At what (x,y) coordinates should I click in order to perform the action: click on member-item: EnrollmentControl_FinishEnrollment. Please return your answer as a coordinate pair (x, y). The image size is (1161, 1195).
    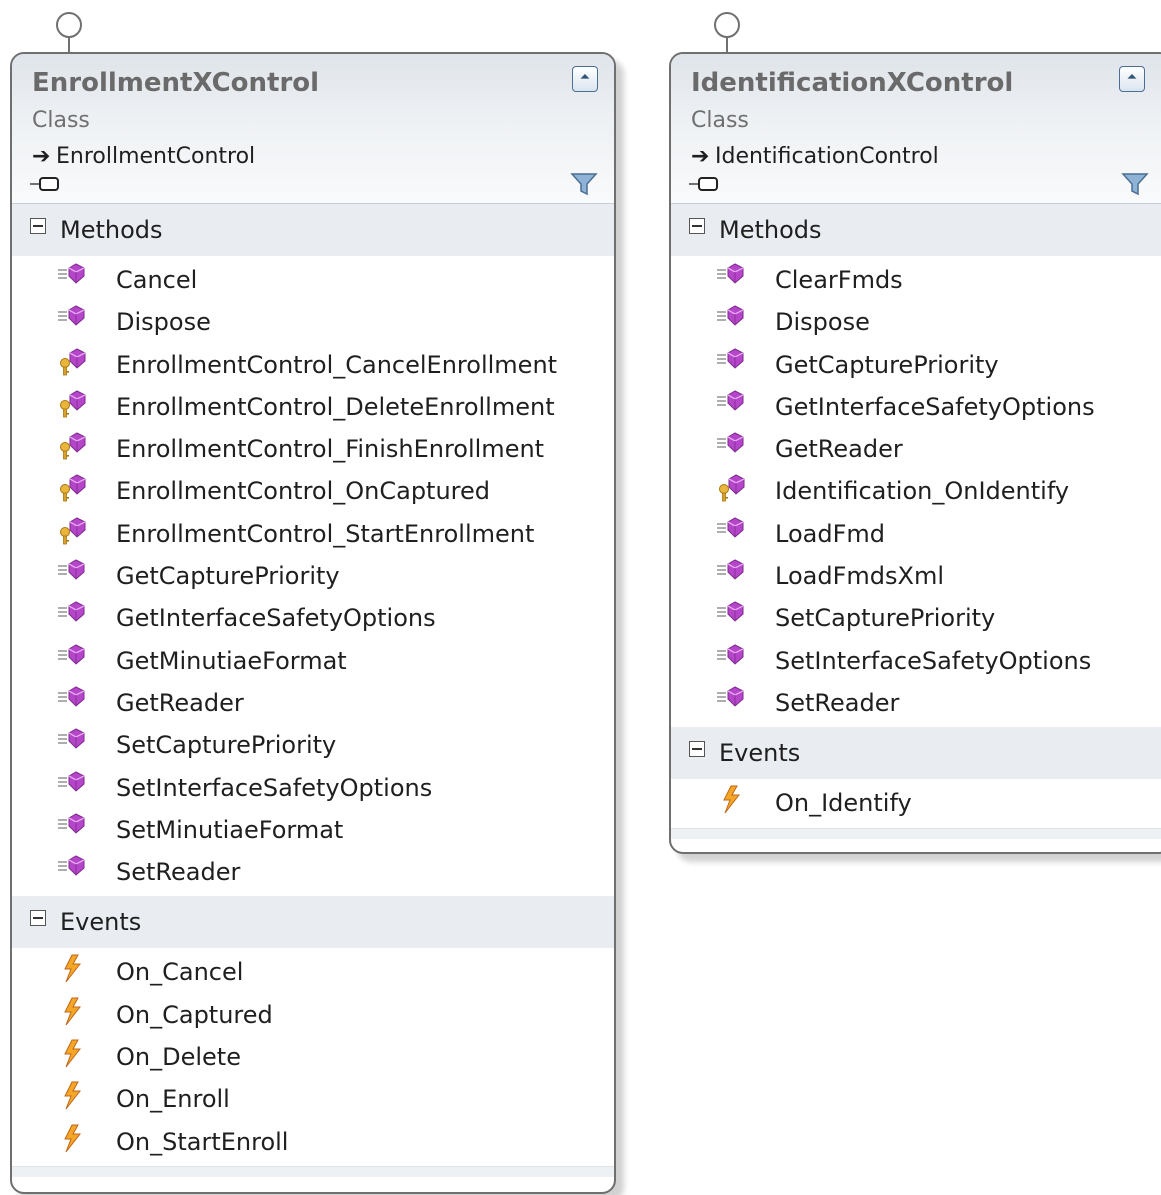
    Looking at the image, I should click on (313, 450).